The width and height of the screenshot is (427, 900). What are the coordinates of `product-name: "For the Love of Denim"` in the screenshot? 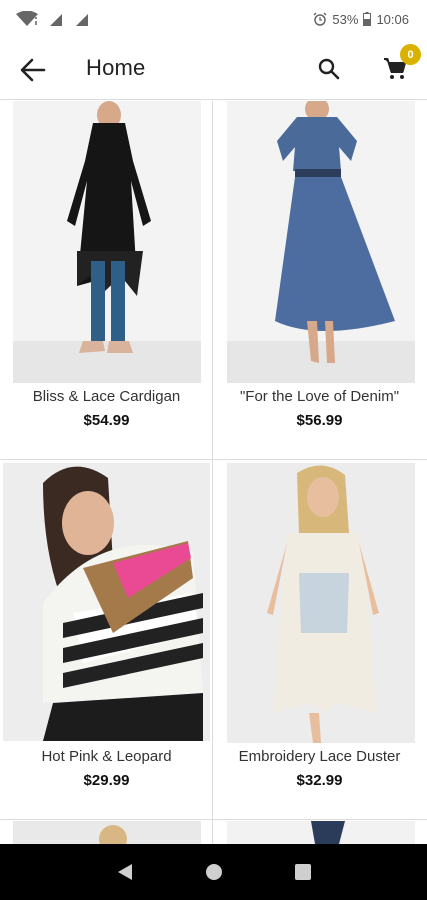 It's located at (319, 396).